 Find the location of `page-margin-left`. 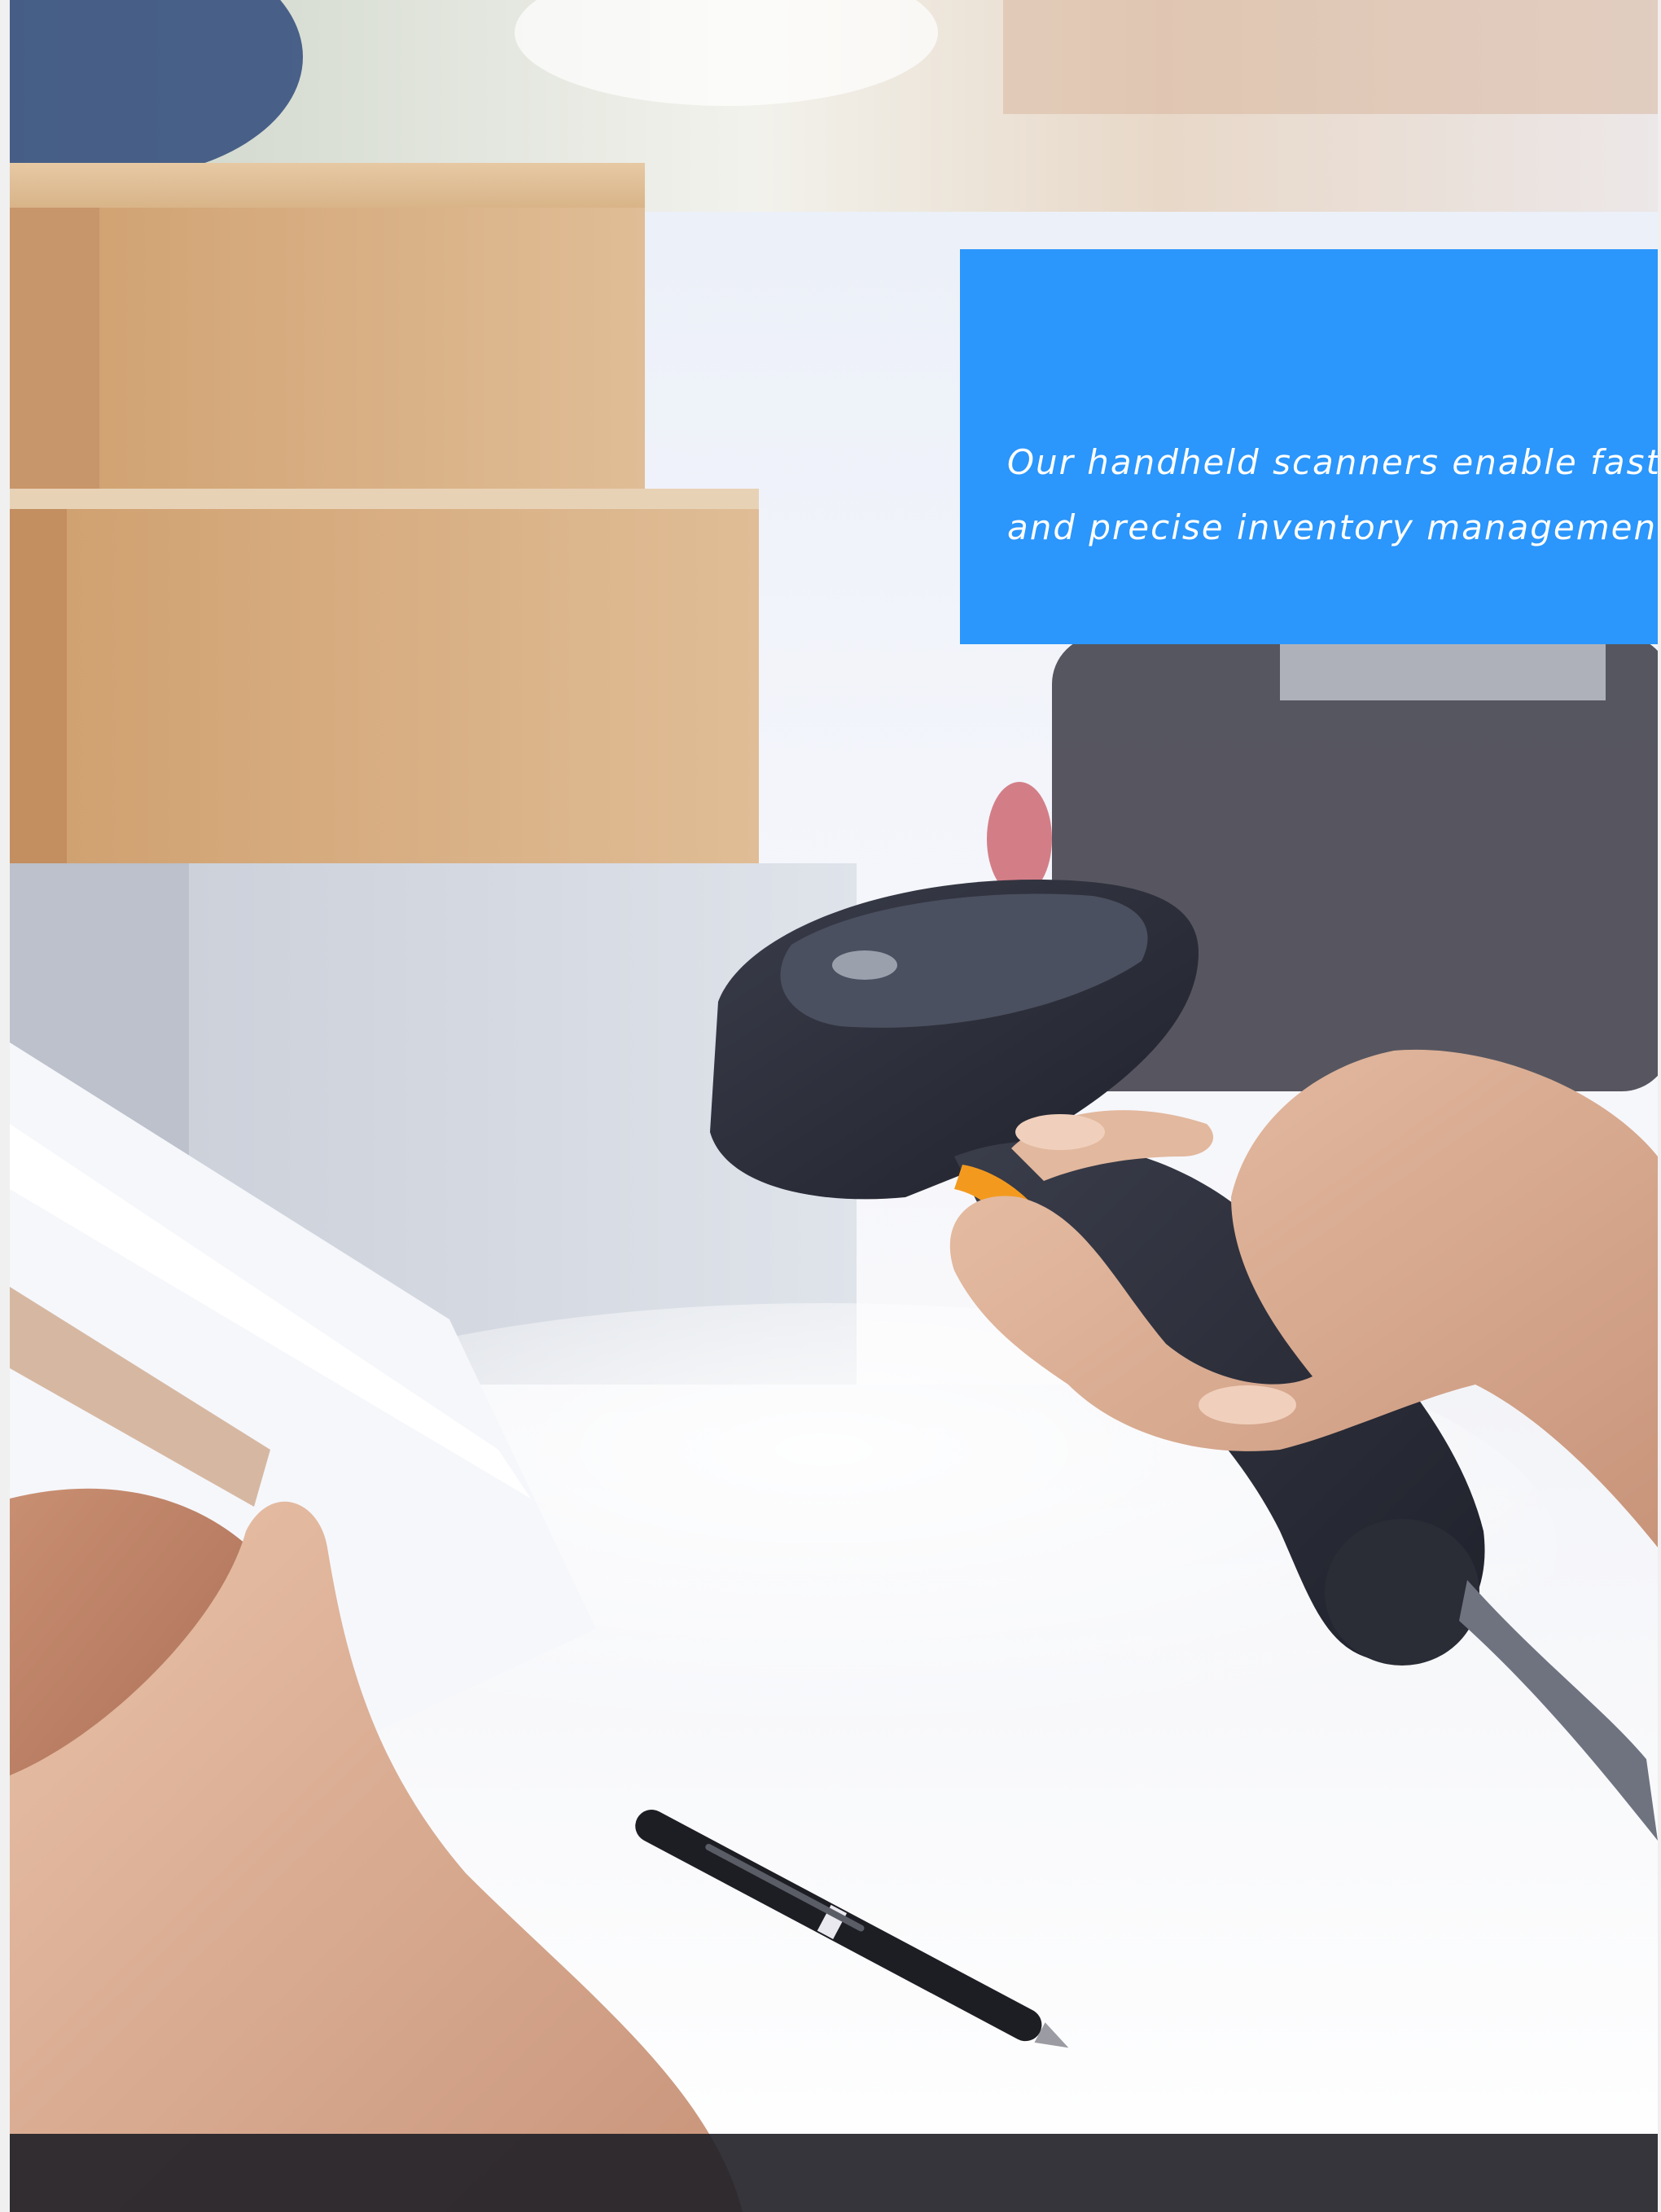

page-margin-left is located at coordinates (5, 1106).